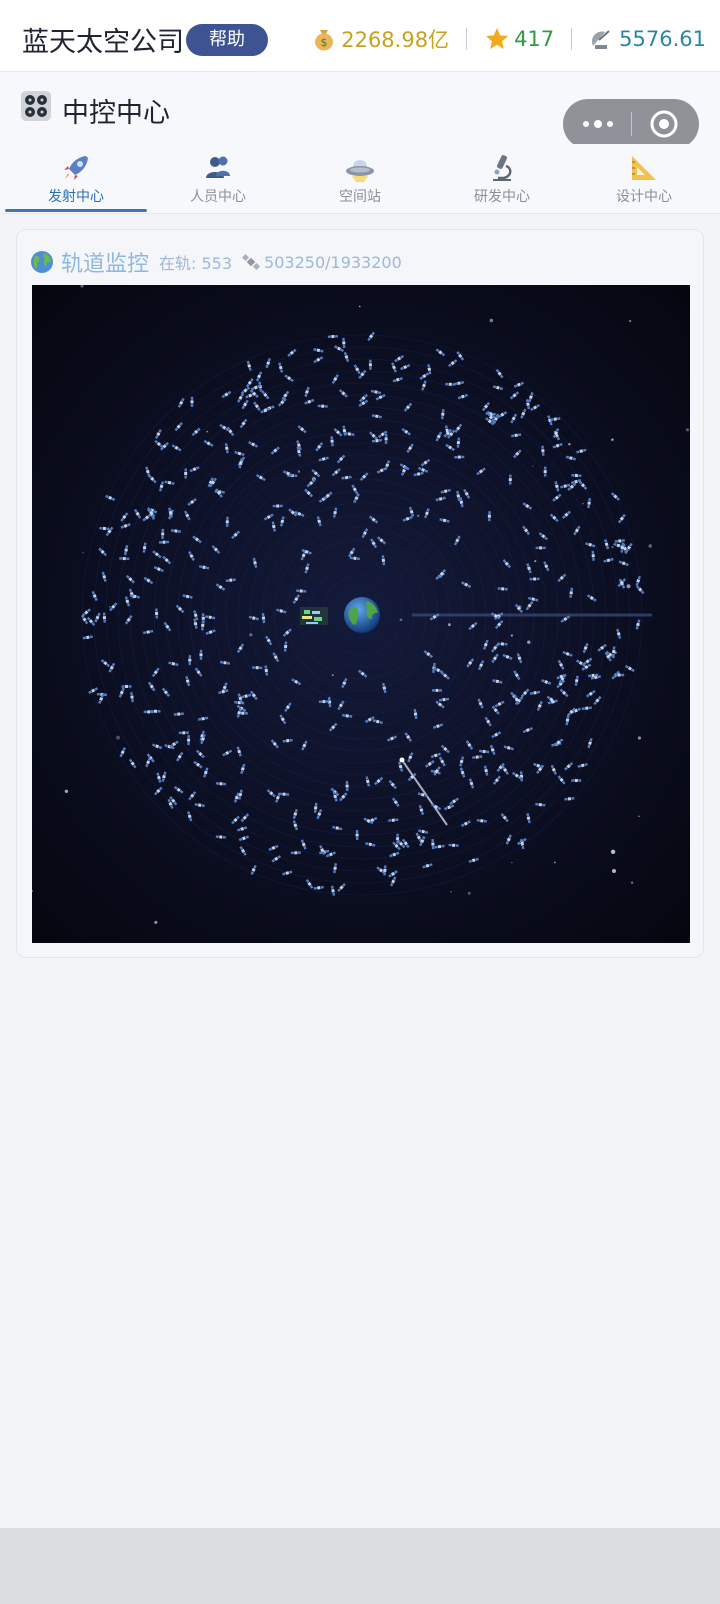 Image resolution: width=720 pixels, height=1604 pixels. I want to click on tab-label: 研发中心, so click(502, 197).